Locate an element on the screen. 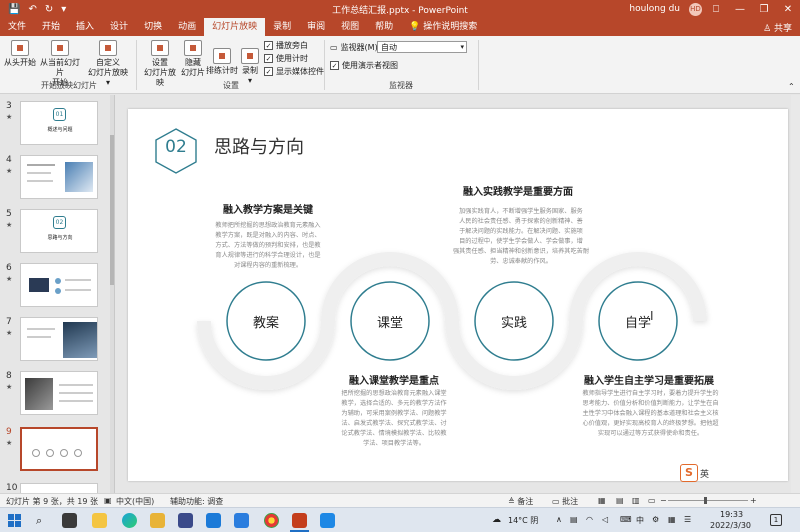  proofing-icon: ▣ is located at coordinates (108, 500).